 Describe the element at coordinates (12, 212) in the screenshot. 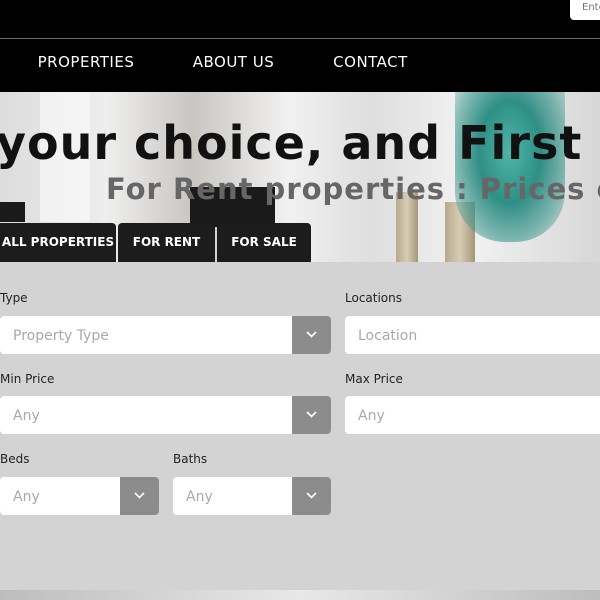

I see `hero-furniture-left` at that location.